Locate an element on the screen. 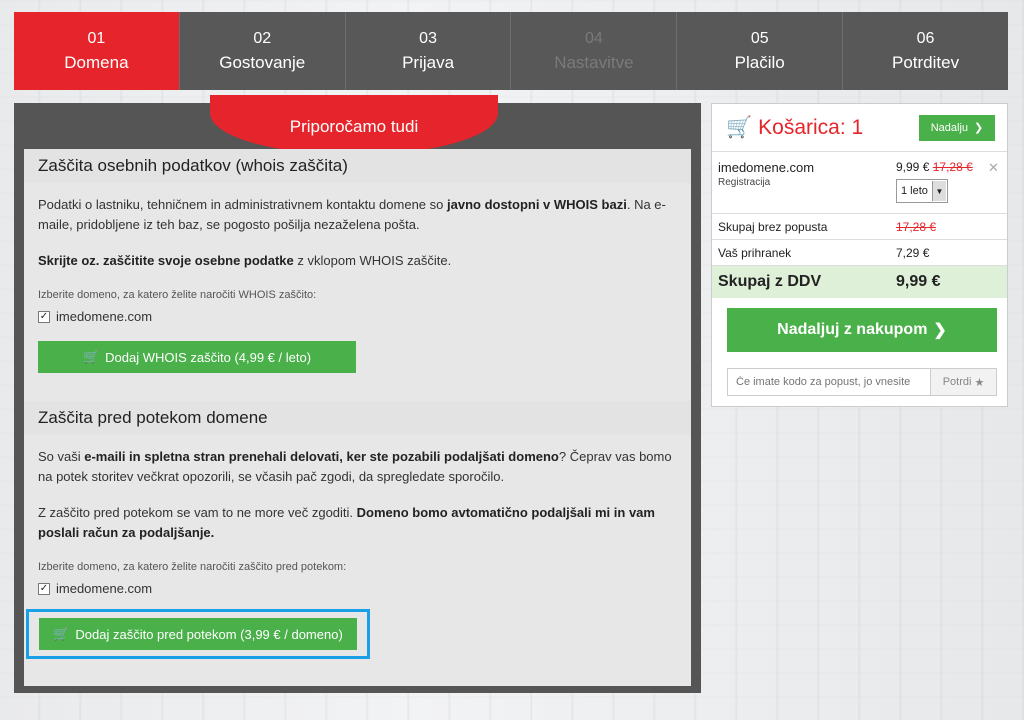 This screenshot has height=720, width=1024. chevron-down-icon: ▼ is located at coordinates (939, 191).